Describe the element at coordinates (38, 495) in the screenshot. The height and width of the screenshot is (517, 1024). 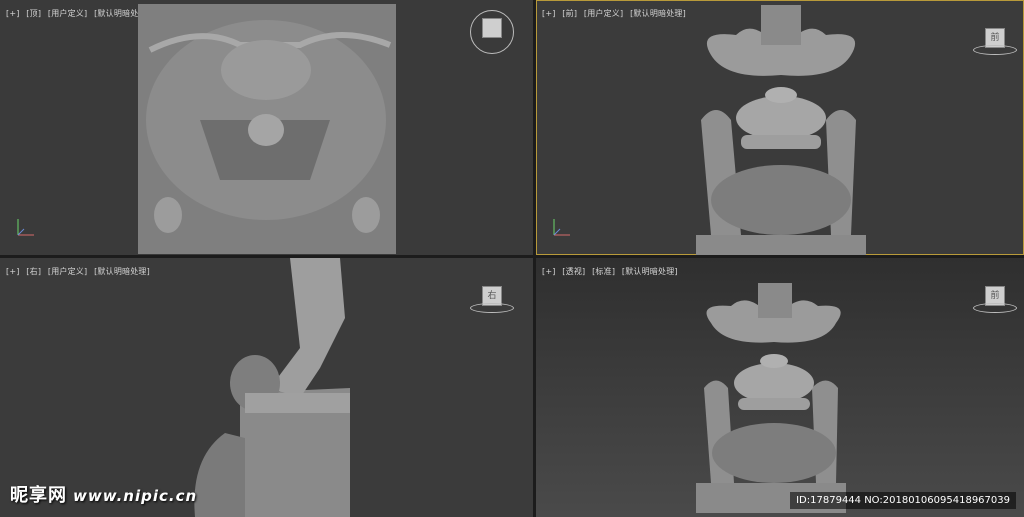
I see `watermark-brand: 昵享网` at that location.